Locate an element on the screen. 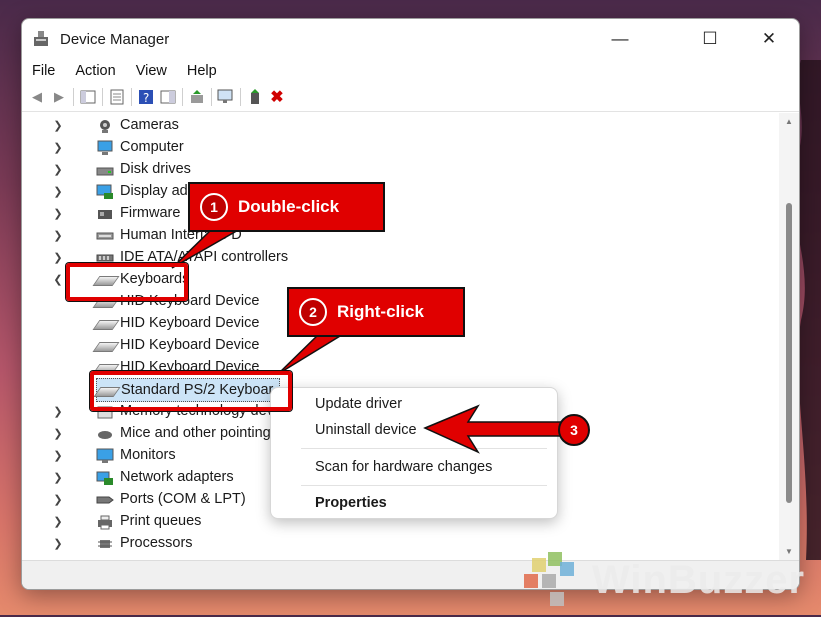 The width and height of the screenshot is (821, 617). window-title: Device Manager is located at coordinates (115, 39).